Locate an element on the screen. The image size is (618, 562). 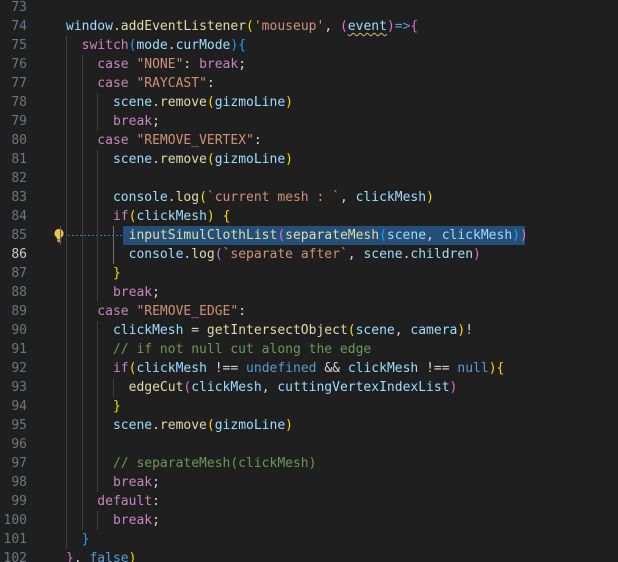
code-line-100: 100 break; is located at coordinates (309, 520).